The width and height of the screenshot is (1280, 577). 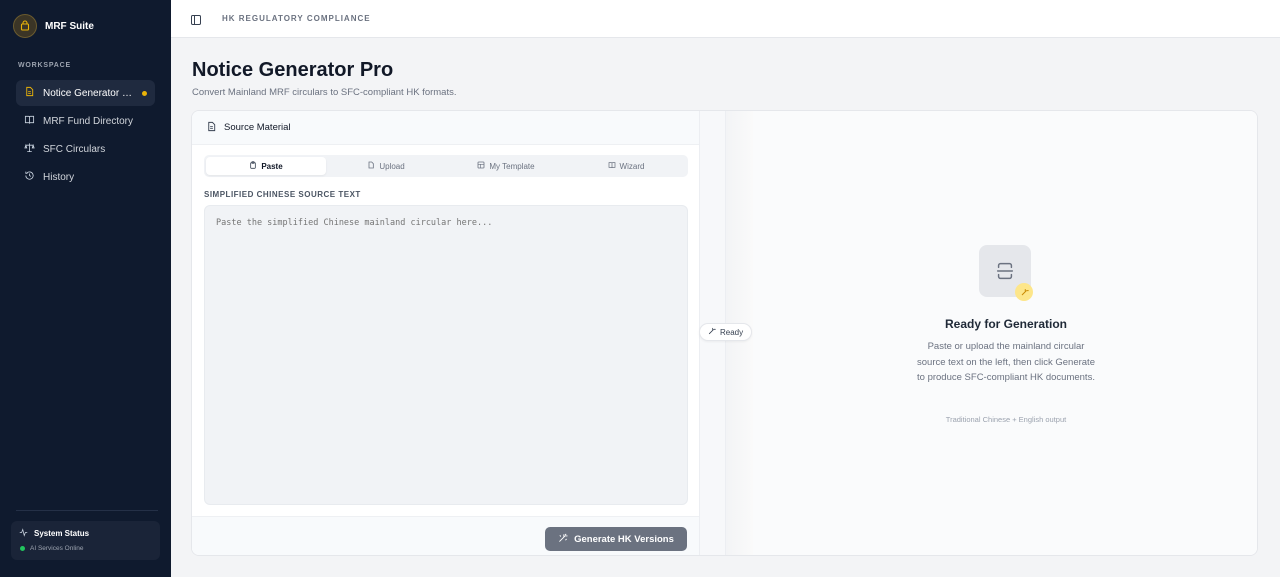 I want to click on sidebar-item-label: SFC Circulars, so click(x=74, y=149).